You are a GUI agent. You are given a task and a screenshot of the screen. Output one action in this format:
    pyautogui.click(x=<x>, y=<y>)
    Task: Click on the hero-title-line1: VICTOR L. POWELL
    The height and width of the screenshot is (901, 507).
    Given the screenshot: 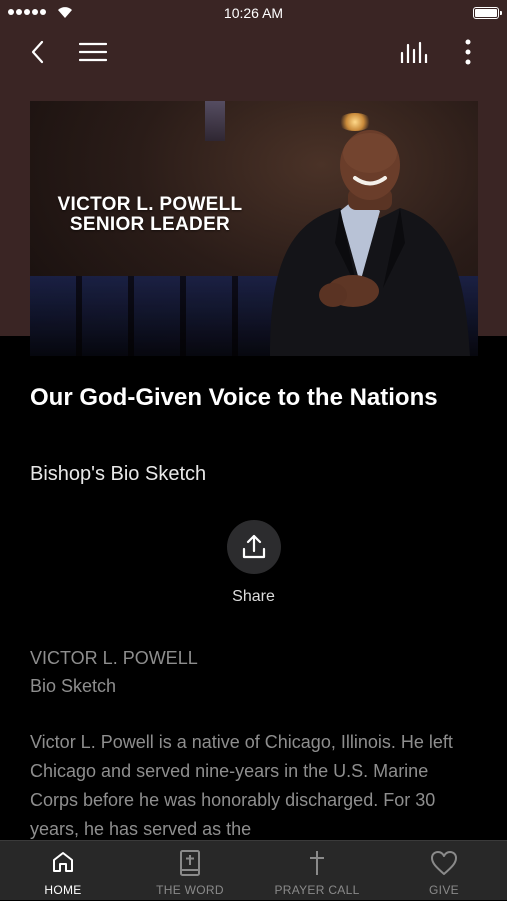 What is the action you would take?
    pyautogui.click(x=150, y=204)
    